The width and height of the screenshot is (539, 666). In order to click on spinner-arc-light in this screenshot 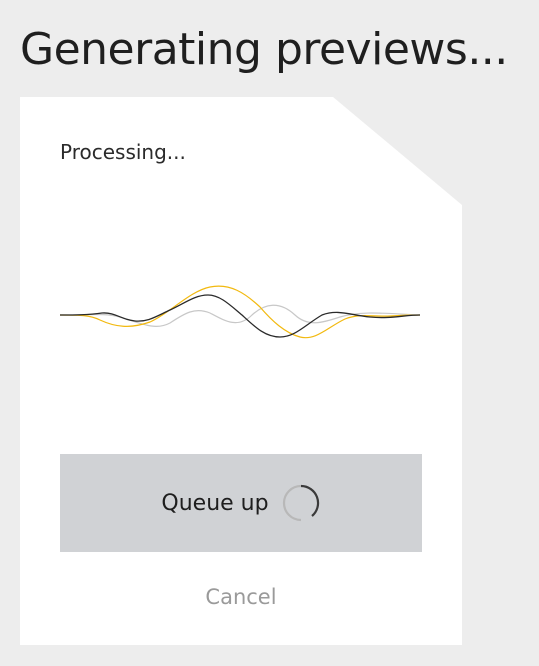, I will do `click(291, 503)`.